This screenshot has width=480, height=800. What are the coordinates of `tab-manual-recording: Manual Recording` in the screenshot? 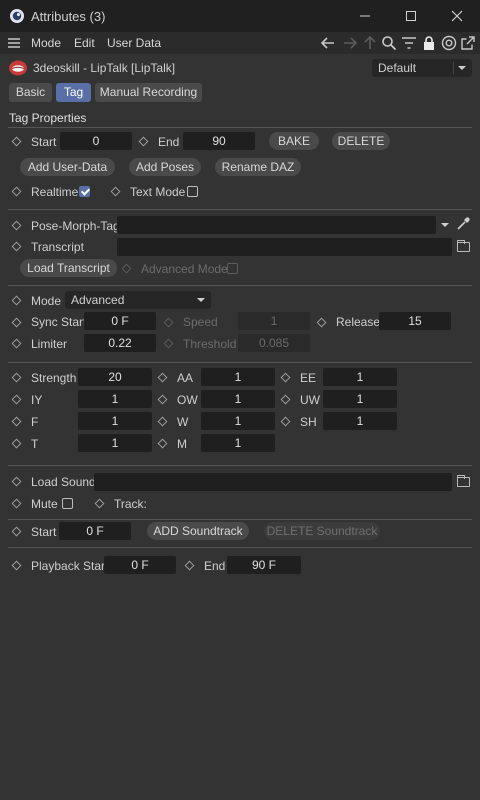 It's located at (148, 92).